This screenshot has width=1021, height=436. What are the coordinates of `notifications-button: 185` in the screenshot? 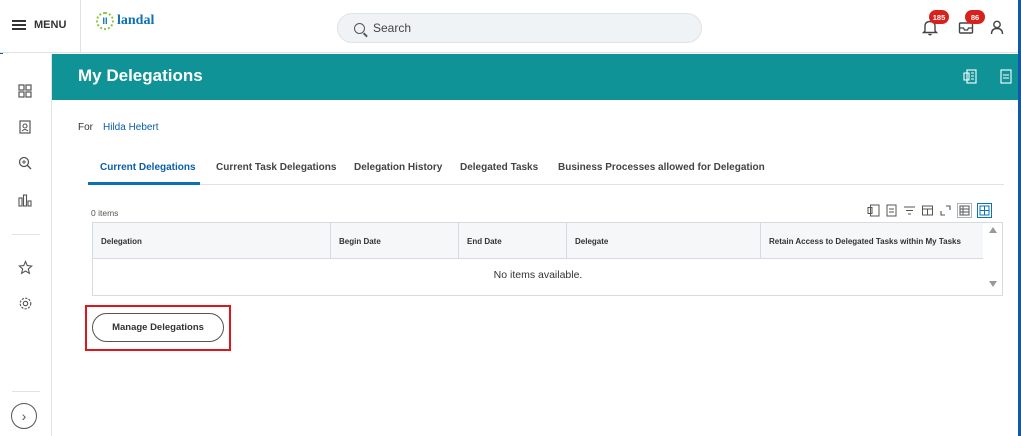 It's located at (935, 23).